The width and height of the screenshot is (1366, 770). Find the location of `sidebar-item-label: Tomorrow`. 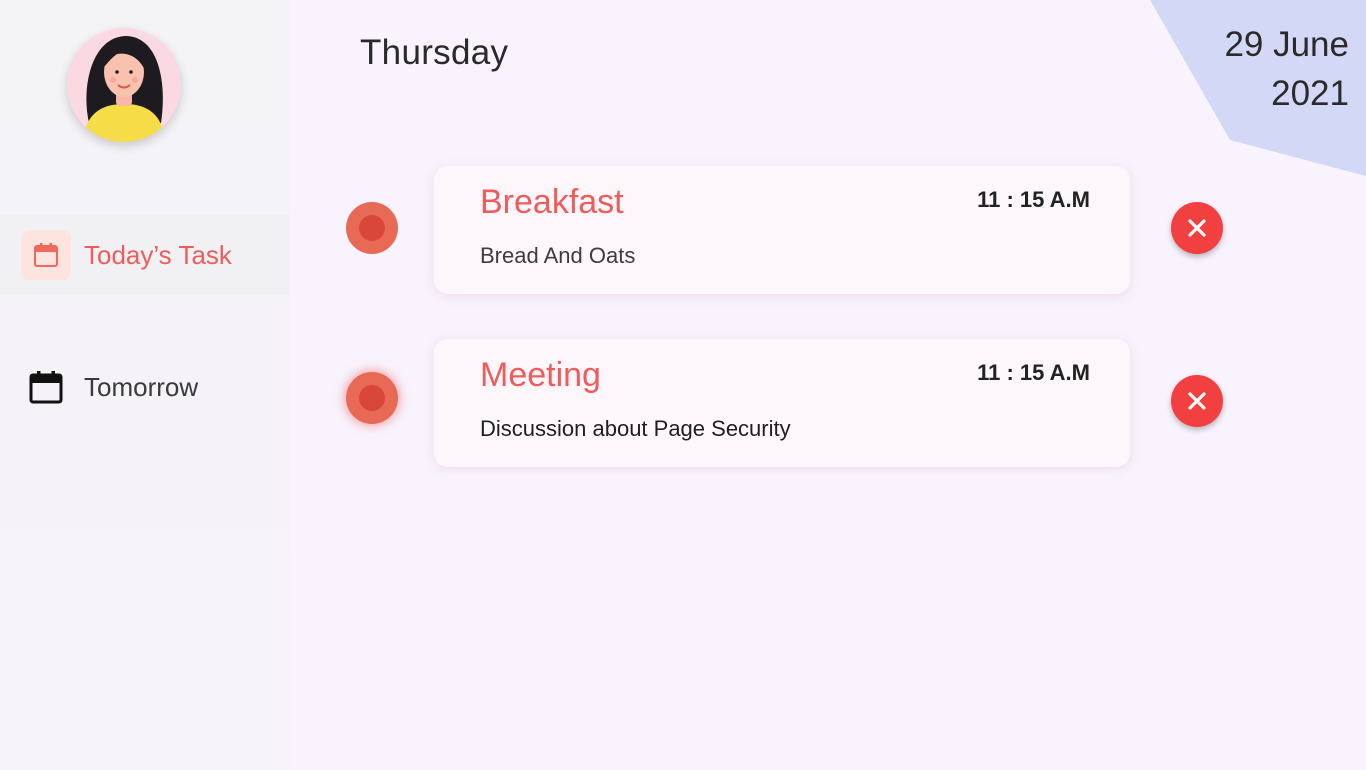

sidebar-item-label: Tomorrow is located at coordinates (141, 386).